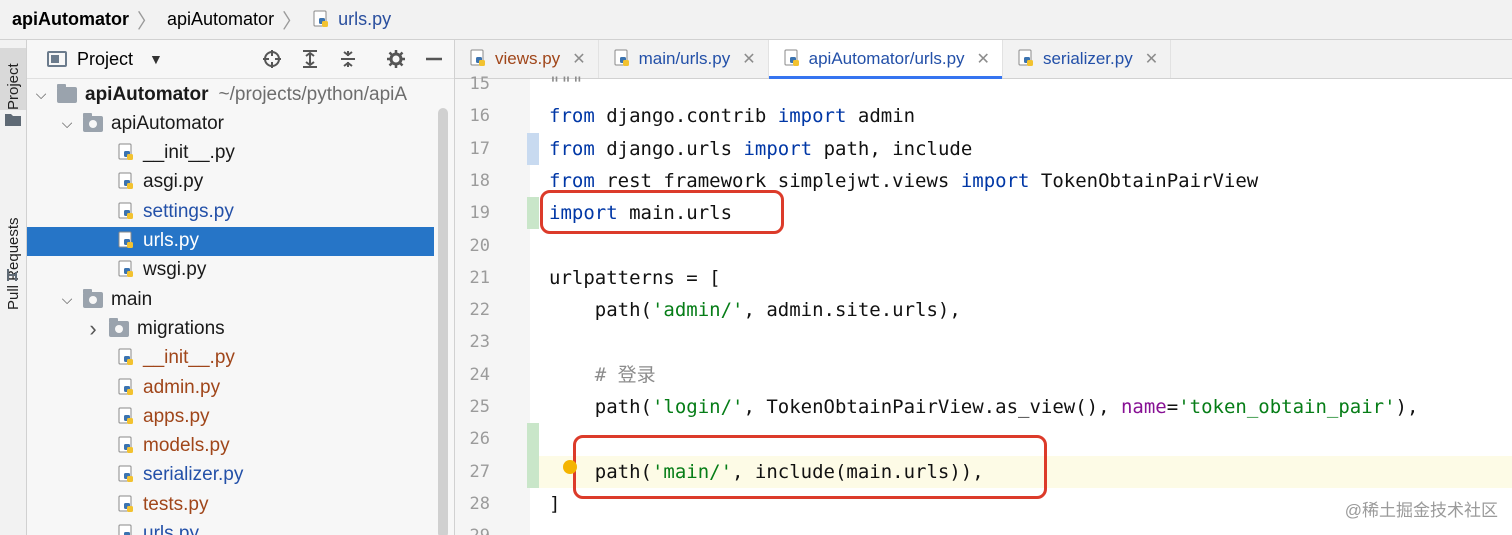  I want to click on tree-item: asgi.py, so click(230, 182).